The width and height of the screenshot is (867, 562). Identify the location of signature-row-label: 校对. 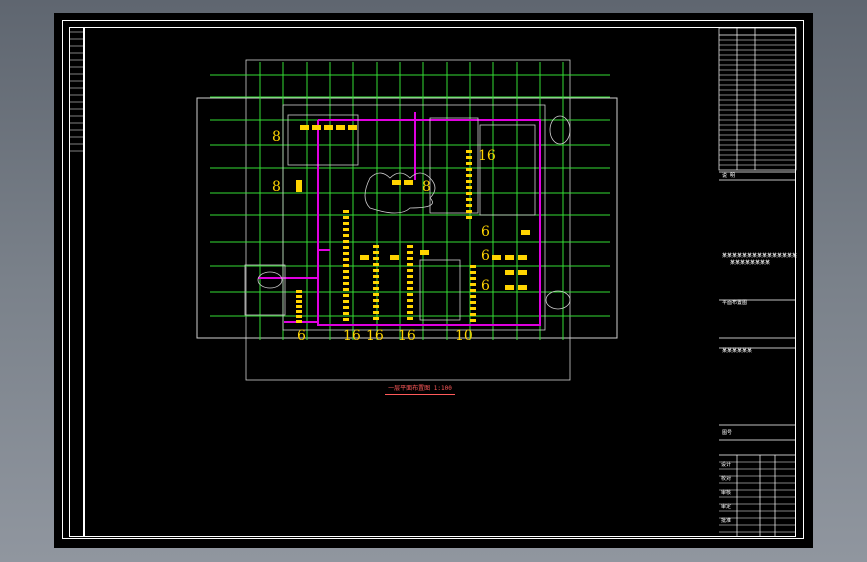
(726, 478).